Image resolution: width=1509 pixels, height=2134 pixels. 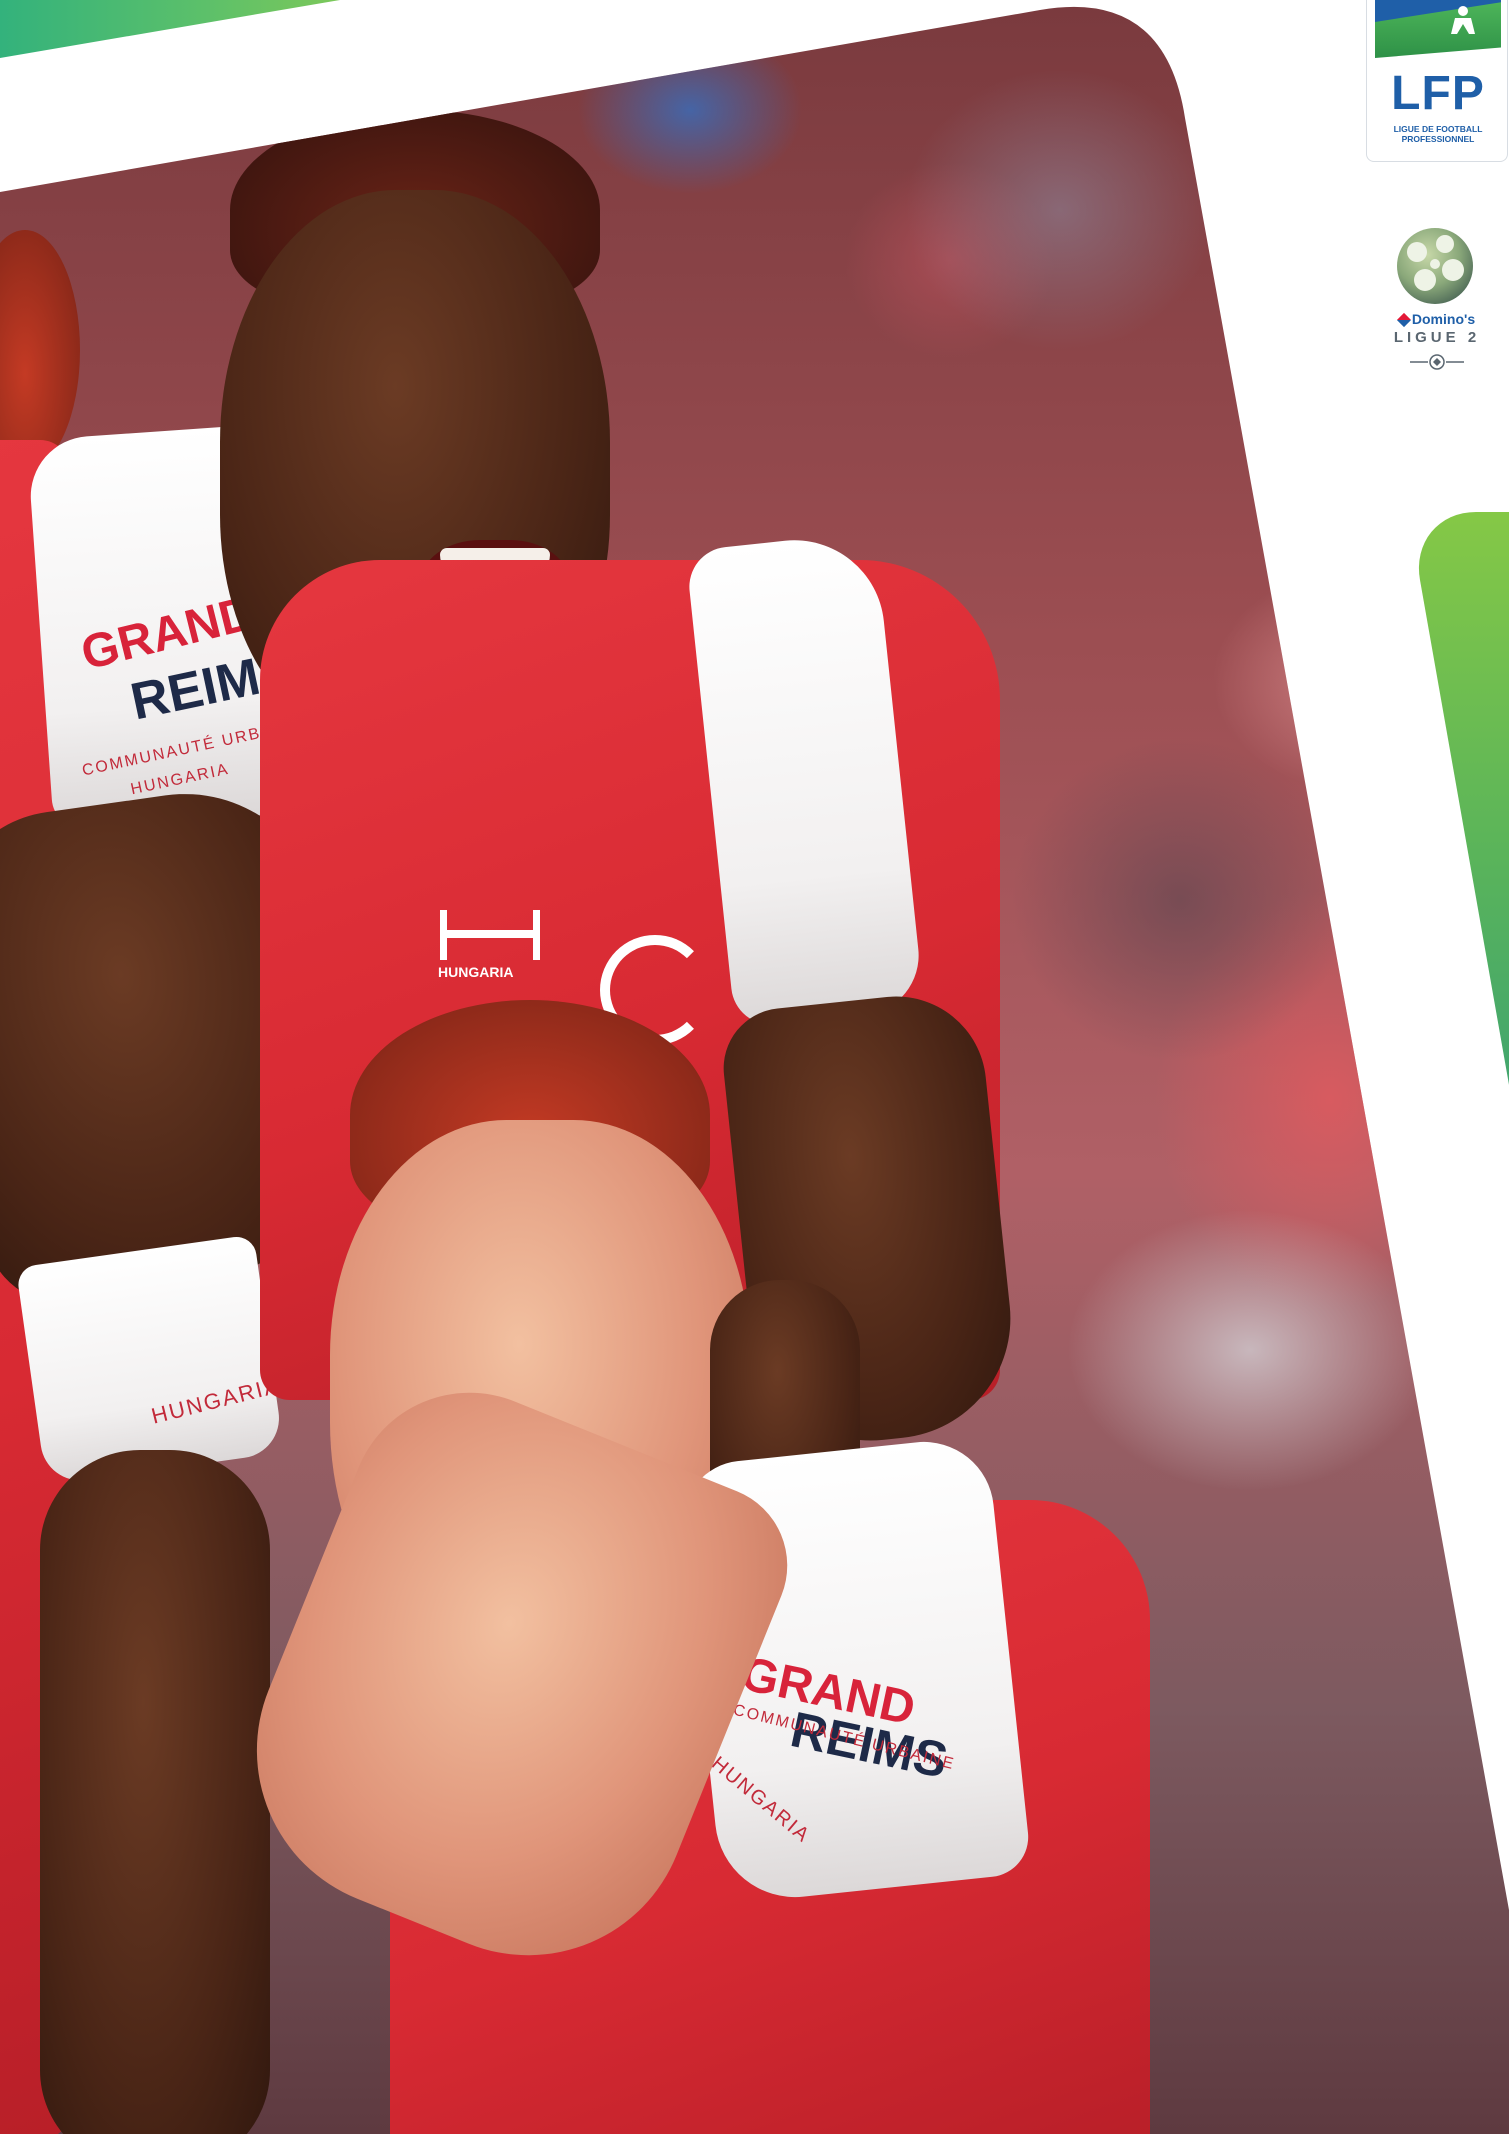 What do you see at coordinates (1437, 362) in the screenshot?
I see `ligue2-emblem-icon` at bounding box center [1437, 362].